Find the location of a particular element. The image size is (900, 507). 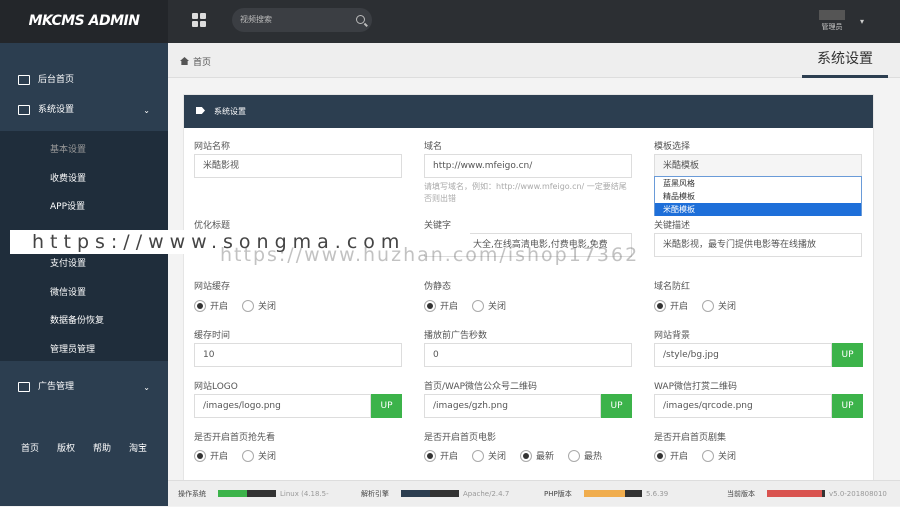

radio-label: 最新 is located at coordinates (545, 457).